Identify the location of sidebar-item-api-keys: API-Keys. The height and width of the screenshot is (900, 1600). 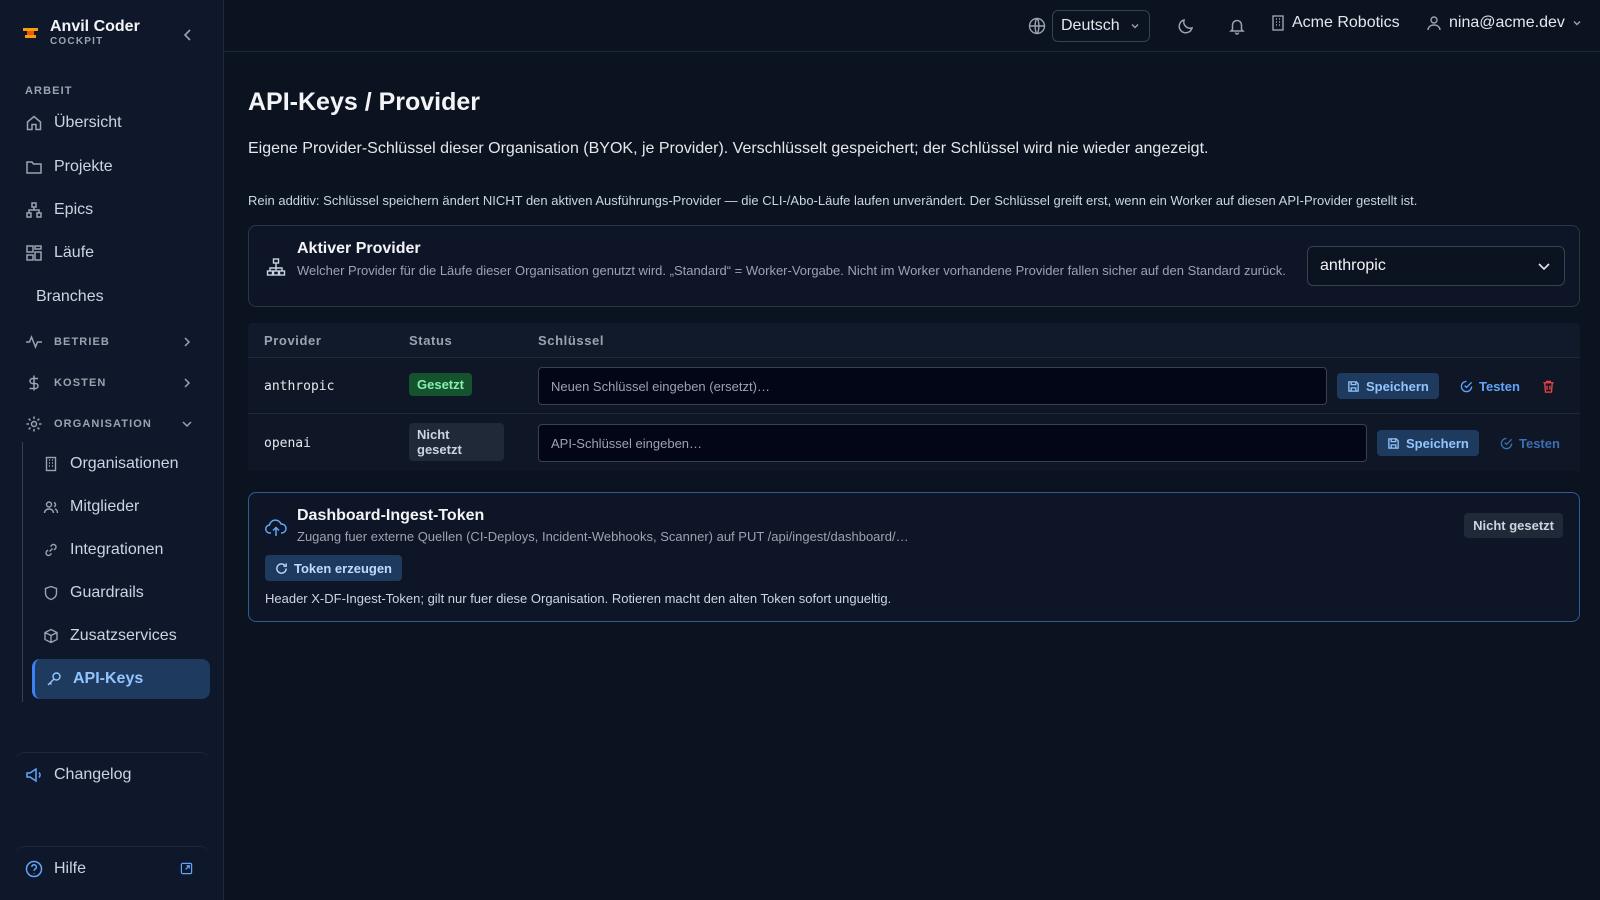
(121, 679).